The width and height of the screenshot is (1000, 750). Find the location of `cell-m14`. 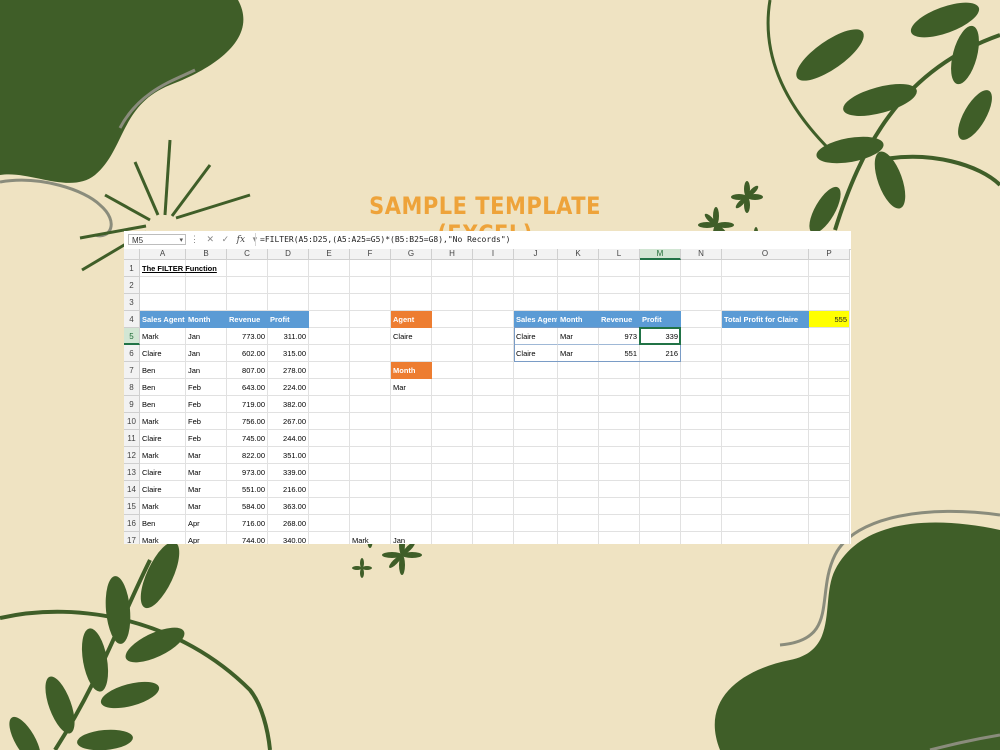

cell-m14 is located at coordinates (660, 489).